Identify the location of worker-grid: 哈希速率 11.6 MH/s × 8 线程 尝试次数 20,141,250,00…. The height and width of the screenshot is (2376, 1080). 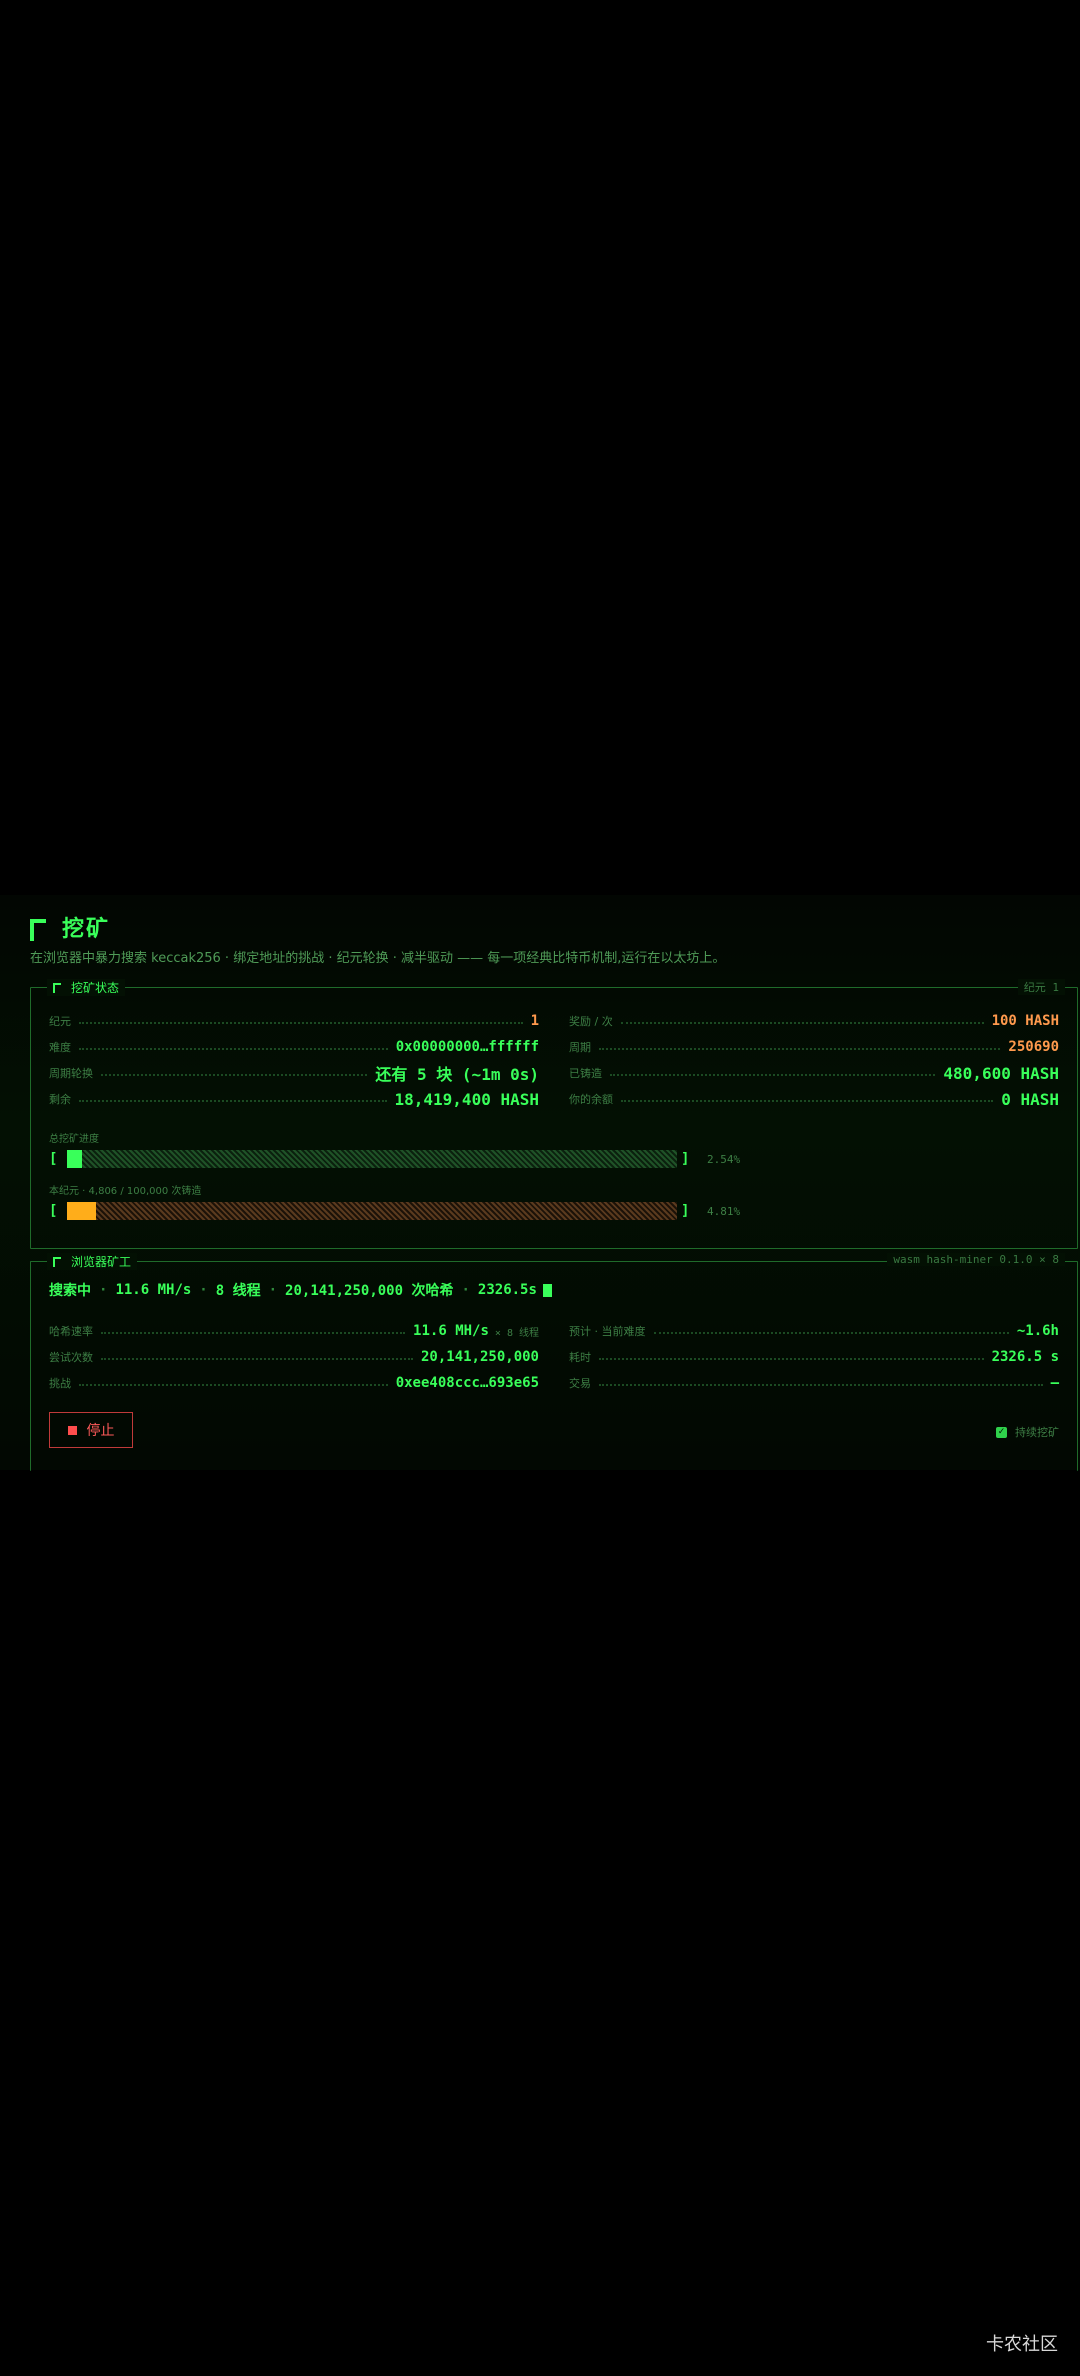
(554, 1357).